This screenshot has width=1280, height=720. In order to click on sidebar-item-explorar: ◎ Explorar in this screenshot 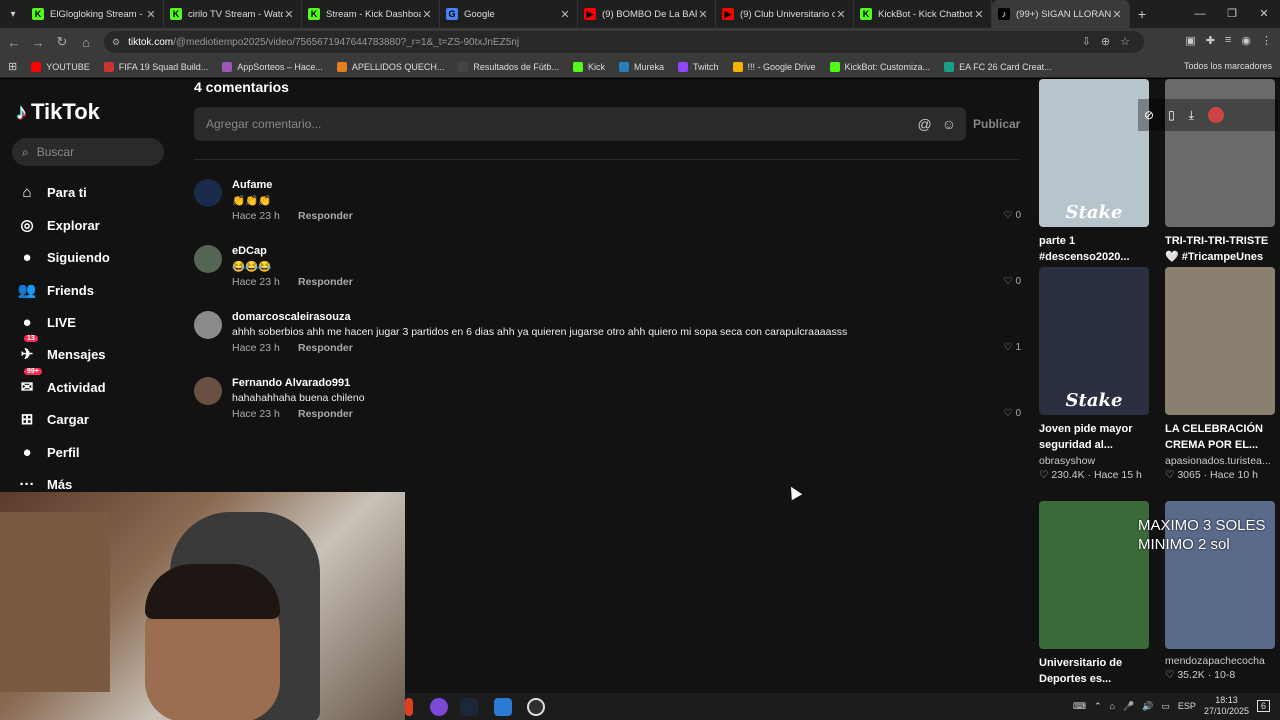, I will do `click(57, 225)`.